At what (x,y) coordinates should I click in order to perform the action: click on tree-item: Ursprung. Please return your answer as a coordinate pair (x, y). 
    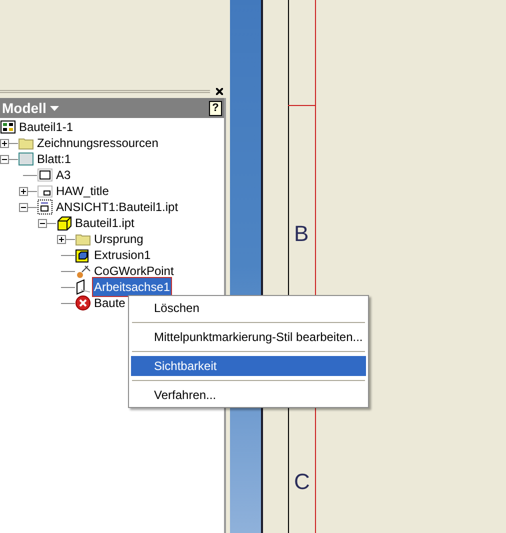
    Looking at the image, I should click on (118, 239).